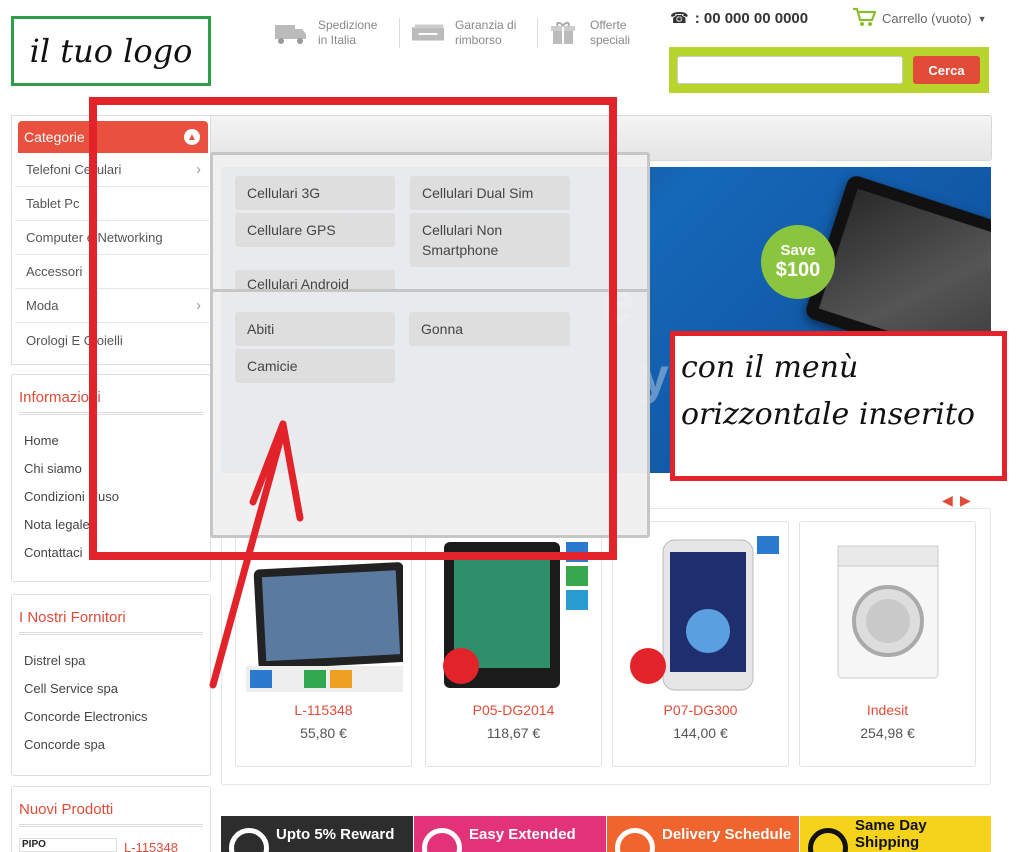 The image size is (1030, 852). Describe the element at coordinates (68, 845) in the screenshot. I see `new-product-thumbnail: PIPO` at that location.